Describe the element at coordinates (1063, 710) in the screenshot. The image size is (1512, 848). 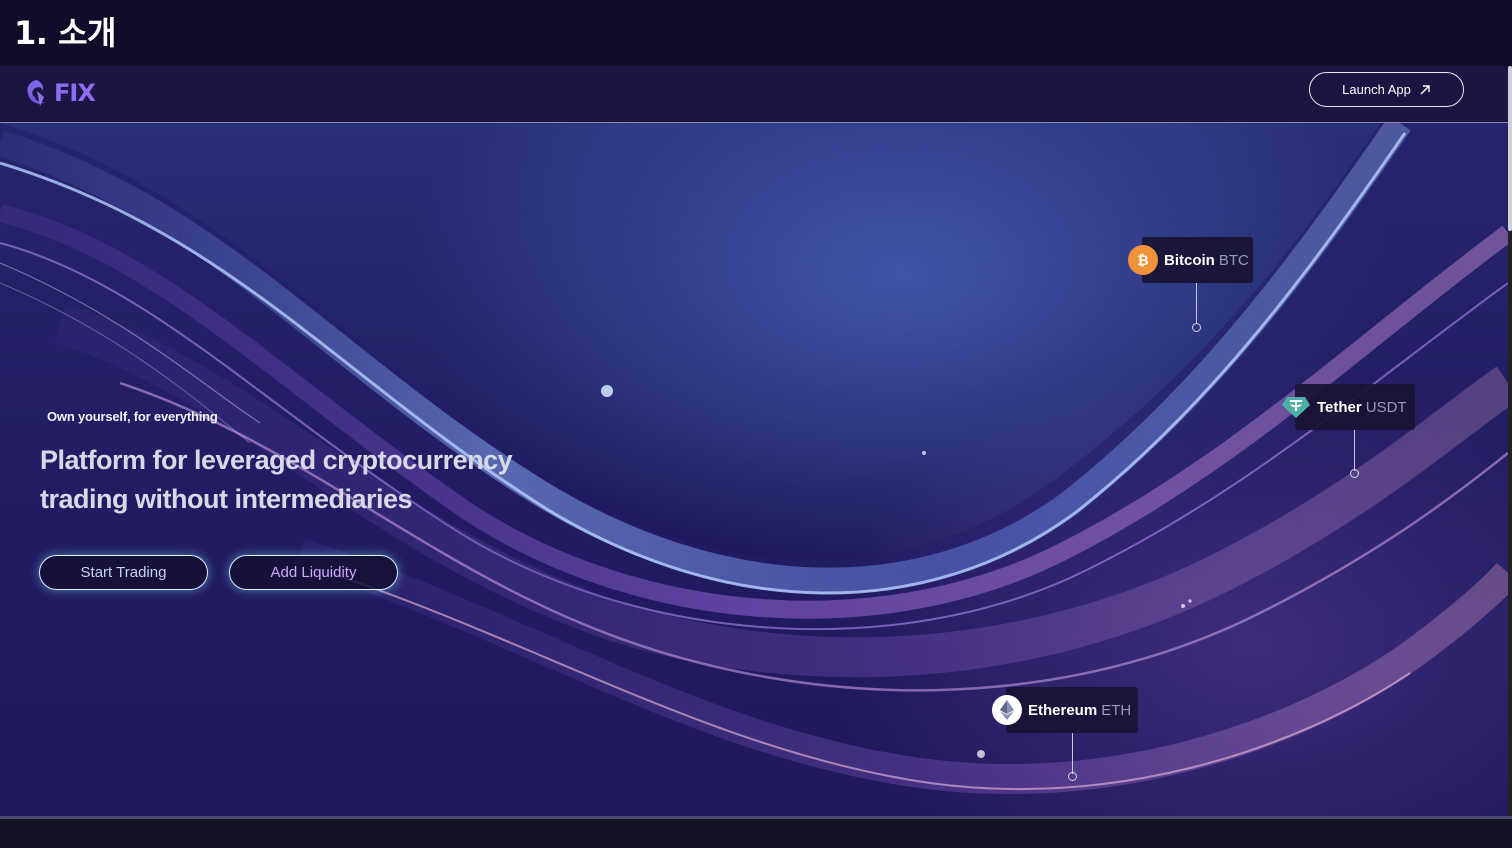
I see `coin-name: Ethereum` at that location.